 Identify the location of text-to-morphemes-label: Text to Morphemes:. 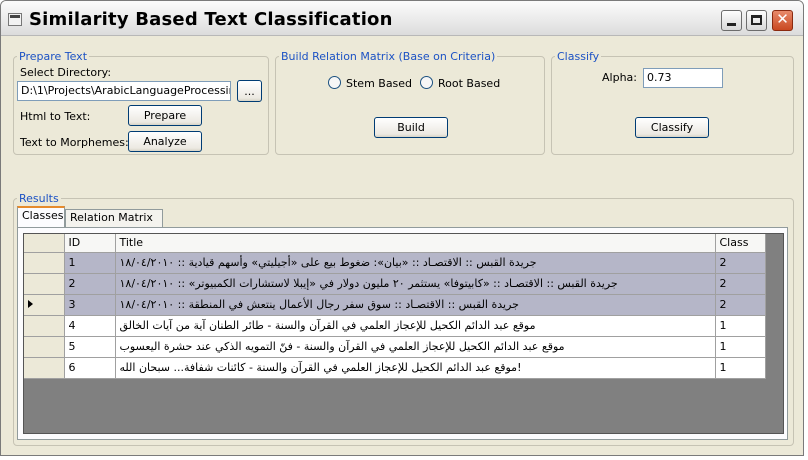
(74, 142).